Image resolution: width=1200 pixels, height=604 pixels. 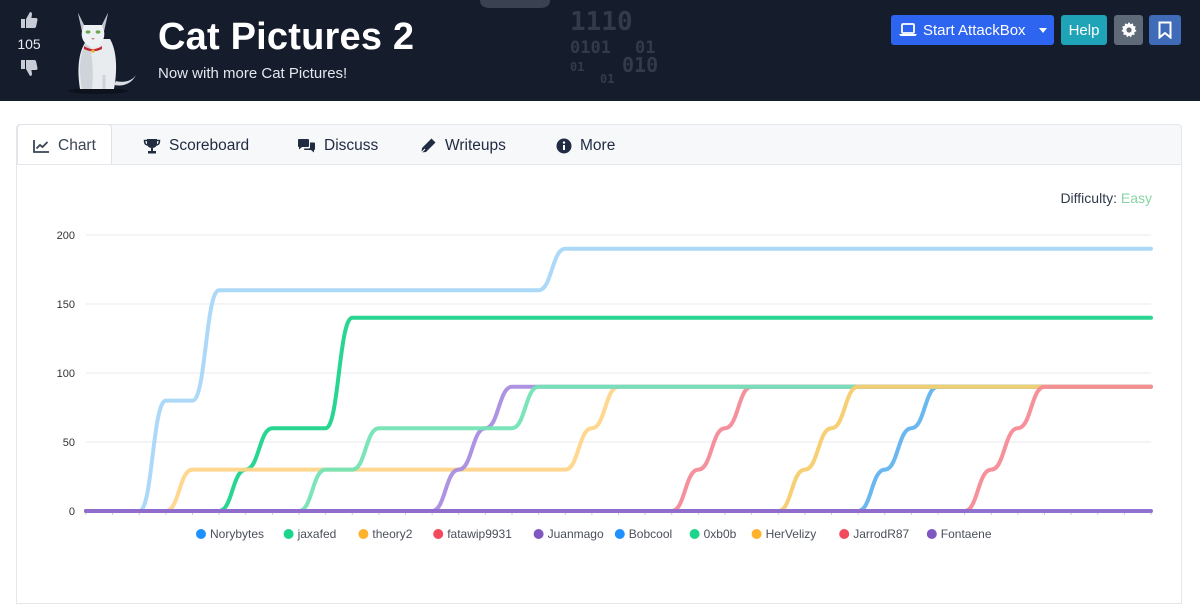 I want to click on legend-label: HerVelizy, so click(x=791, y=534).